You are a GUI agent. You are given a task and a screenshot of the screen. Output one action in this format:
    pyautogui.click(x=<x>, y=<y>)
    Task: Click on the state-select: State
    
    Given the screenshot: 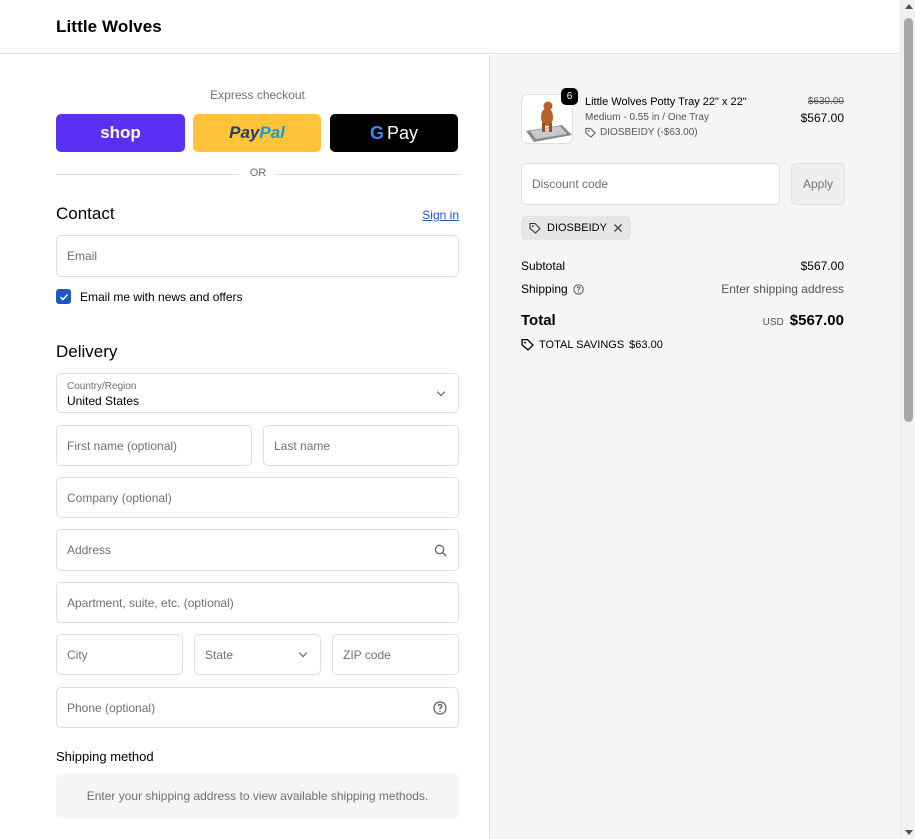 What is the action you would take?
    pyautogui.click(x=257, y=654)
    